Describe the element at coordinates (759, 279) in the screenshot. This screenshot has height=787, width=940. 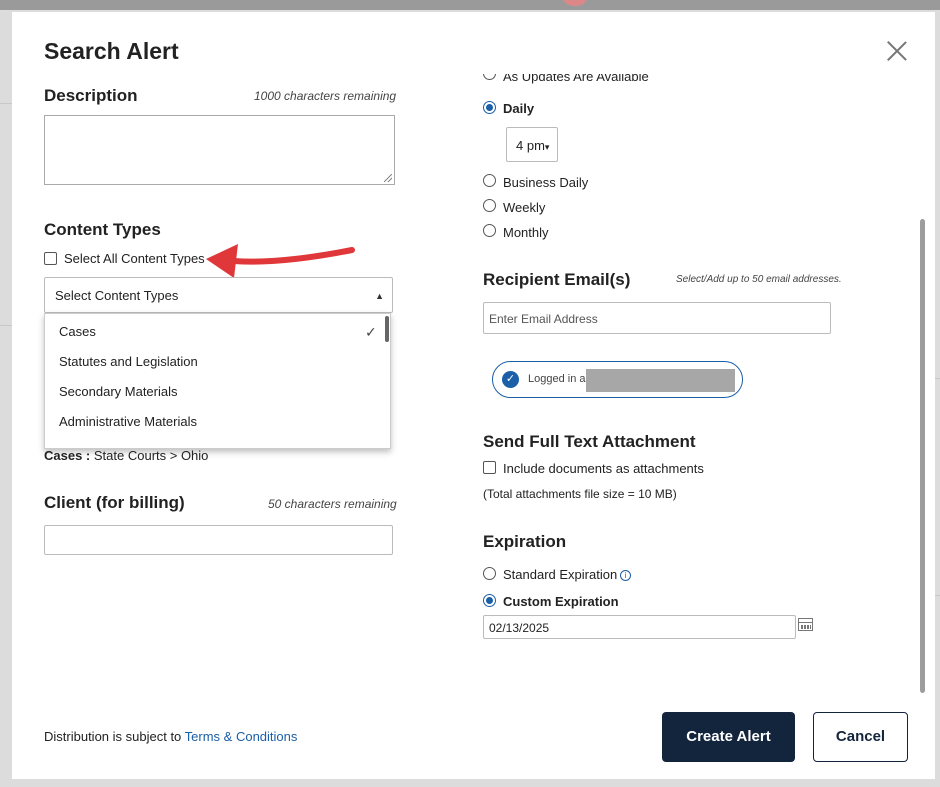
I see `recipients-hint: Select/Add up to 50 email addresses.` at that location.